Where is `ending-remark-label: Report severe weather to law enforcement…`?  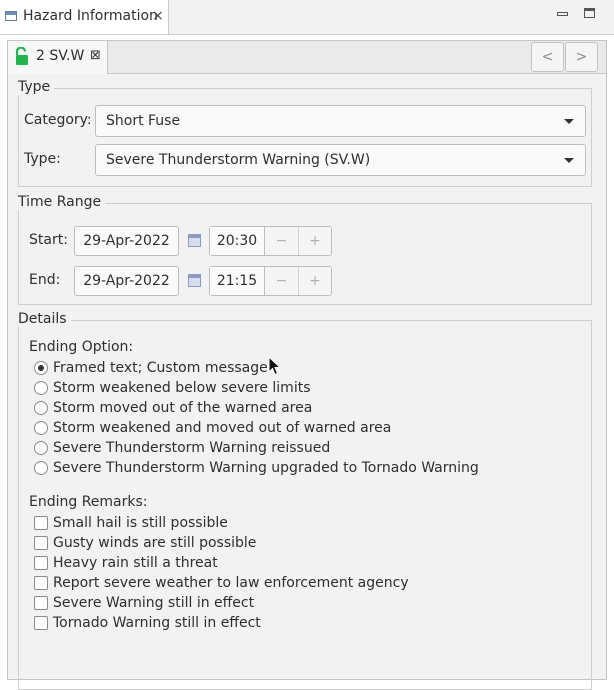 ending-remark-label: Report severe weather to law enforcement… is located at coordinates (231, 583).